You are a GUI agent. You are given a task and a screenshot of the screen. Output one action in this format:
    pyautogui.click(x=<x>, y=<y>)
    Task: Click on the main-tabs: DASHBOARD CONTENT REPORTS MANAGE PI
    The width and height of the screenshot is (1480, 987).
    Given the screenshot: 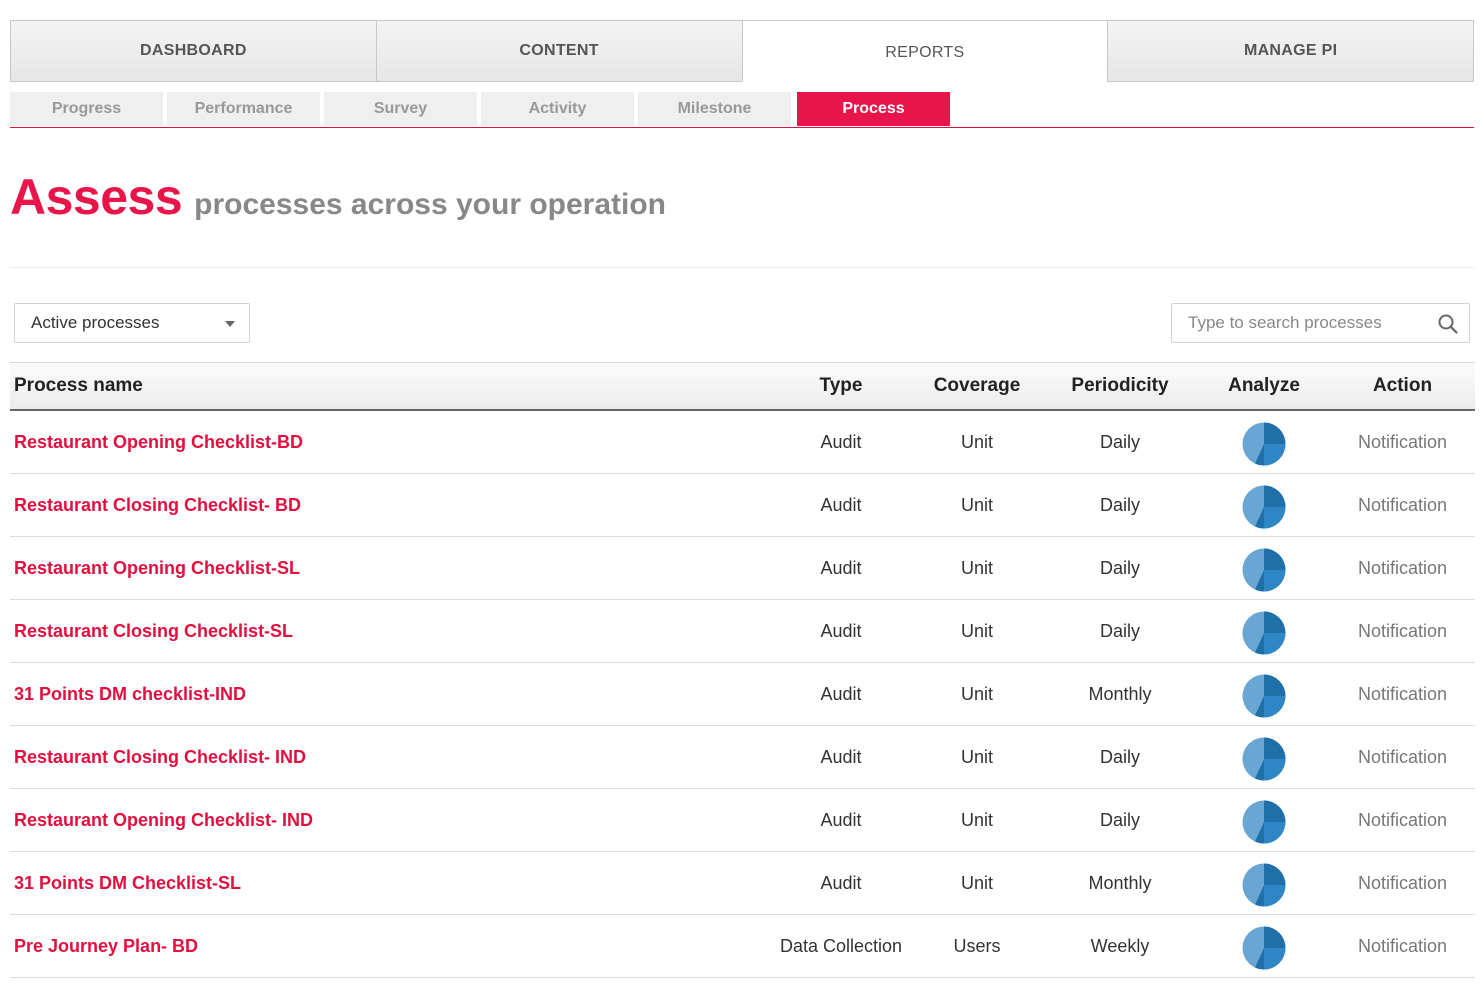 What is the action you would take?
    pyautogui.click(x=742, y=51)
    